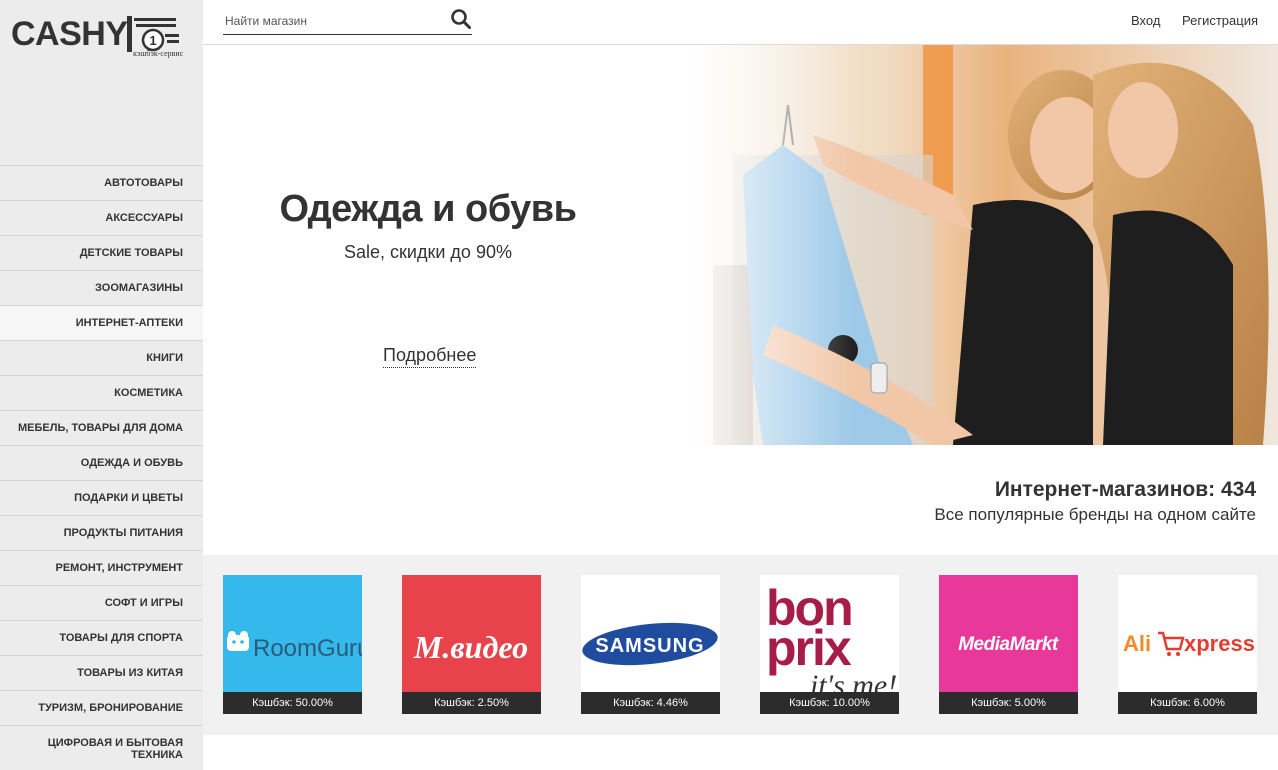  What do you see at coordinates (101, 182) in the screenshot?
I see `sidebar-item-auto: АВТОТОВАРЫ` at bounding box center [101, 182].